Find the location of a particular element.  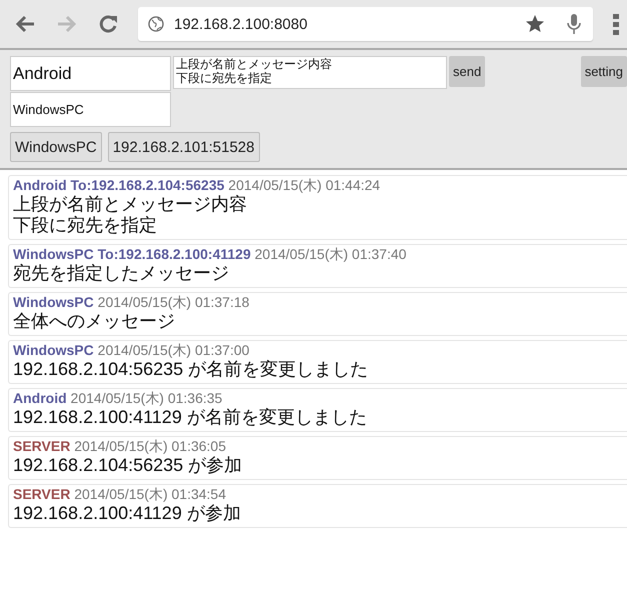

message-sender: WindowsPC To:192.168.2.100:41129 is located at coordinates (132, 254).